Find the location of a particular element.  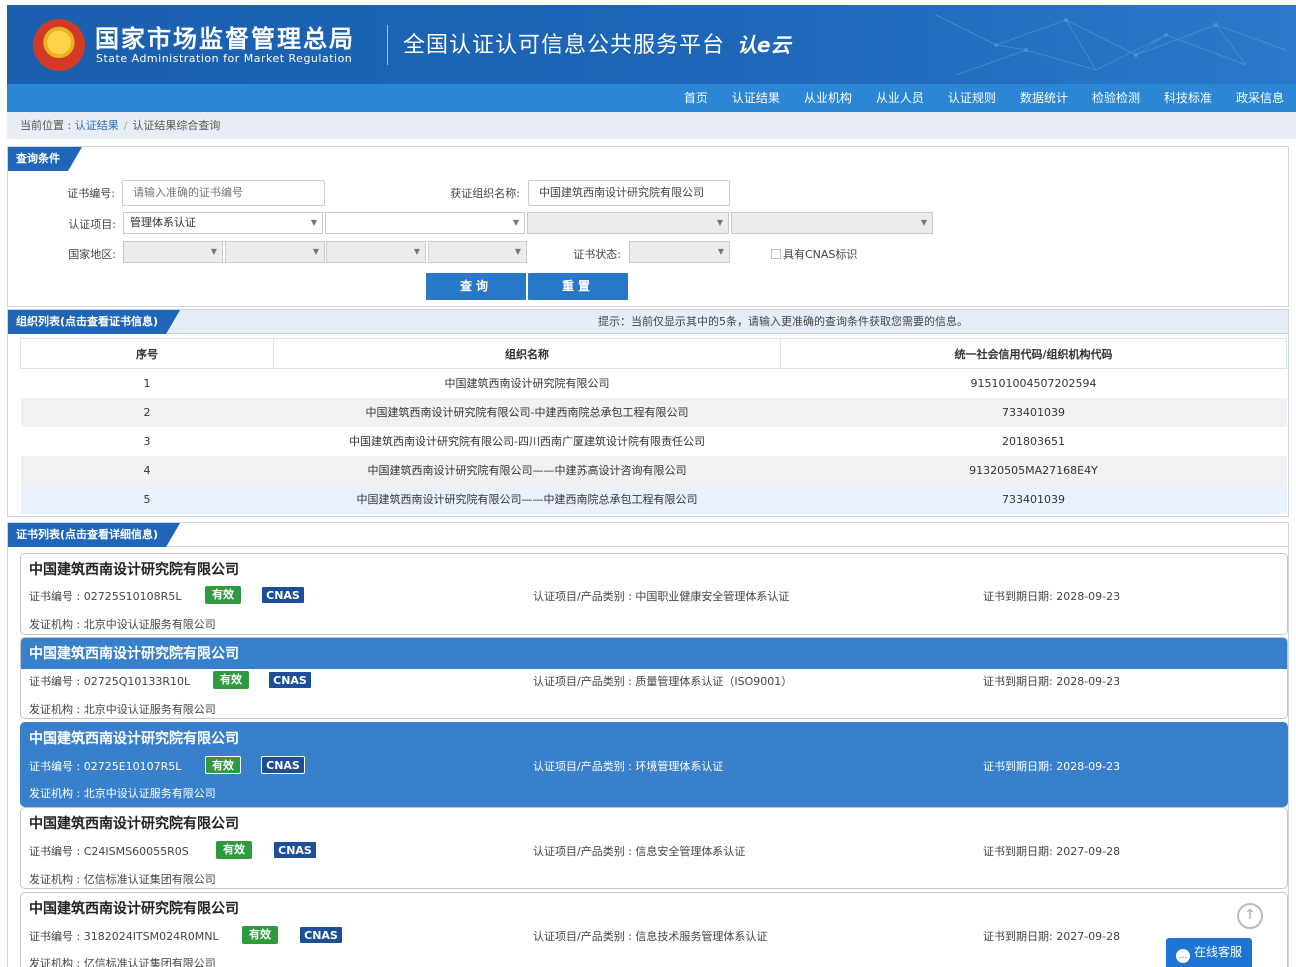

national-emblem-icon: ★ is located at coordinates (59, 45).